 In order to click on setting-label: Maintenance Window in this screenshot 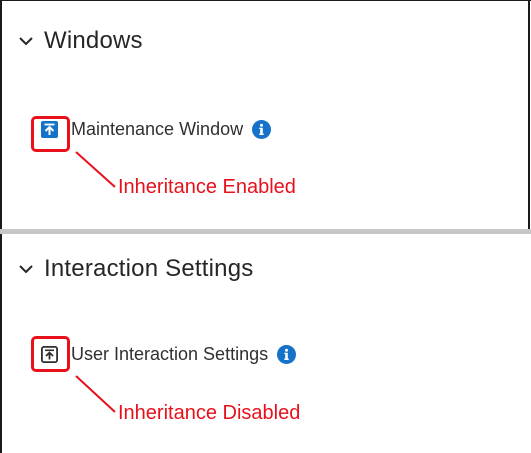, I will do `click(157, 128)`.